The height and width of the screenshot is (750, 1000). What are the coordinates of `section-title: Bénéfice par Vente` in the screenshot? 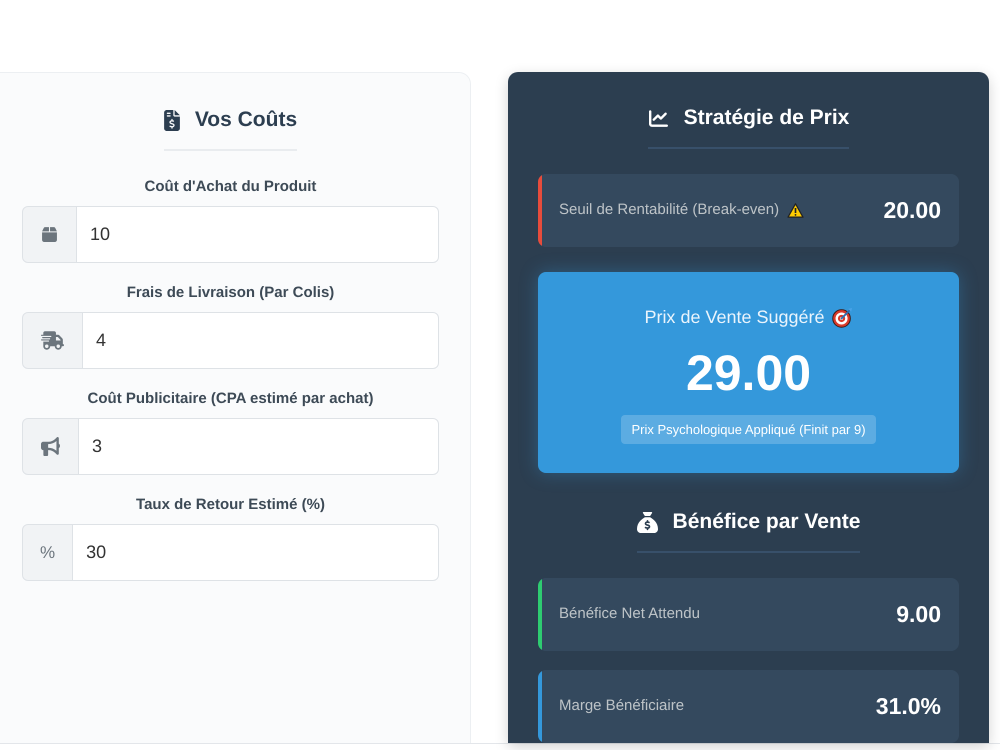 It's located at (766, 522).